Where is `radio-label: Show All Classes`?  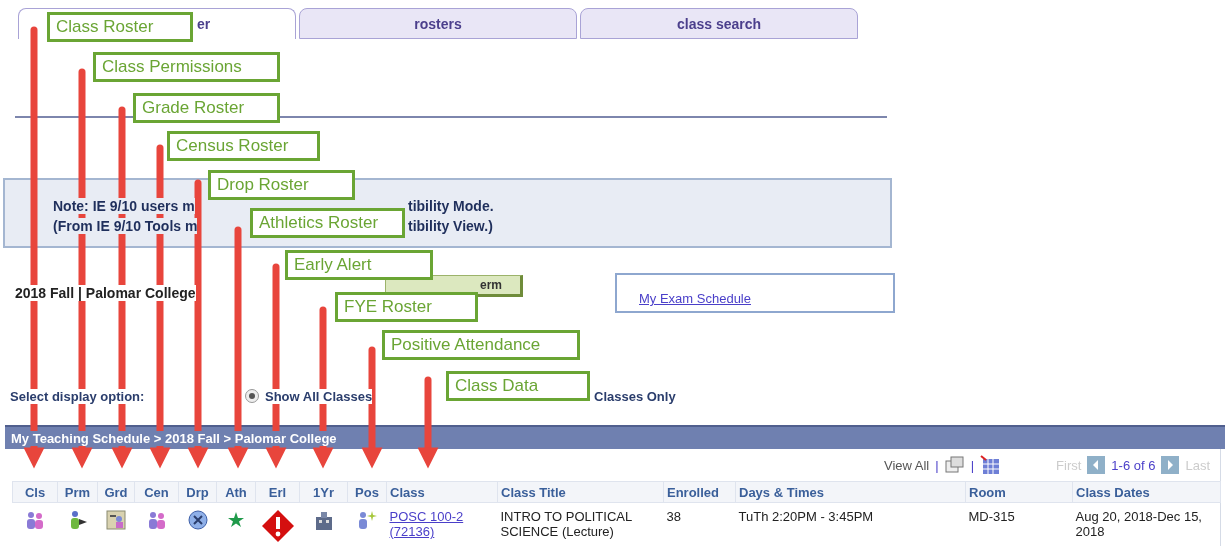 radio-label: Show All Classes is located at coordinates (319, 396).